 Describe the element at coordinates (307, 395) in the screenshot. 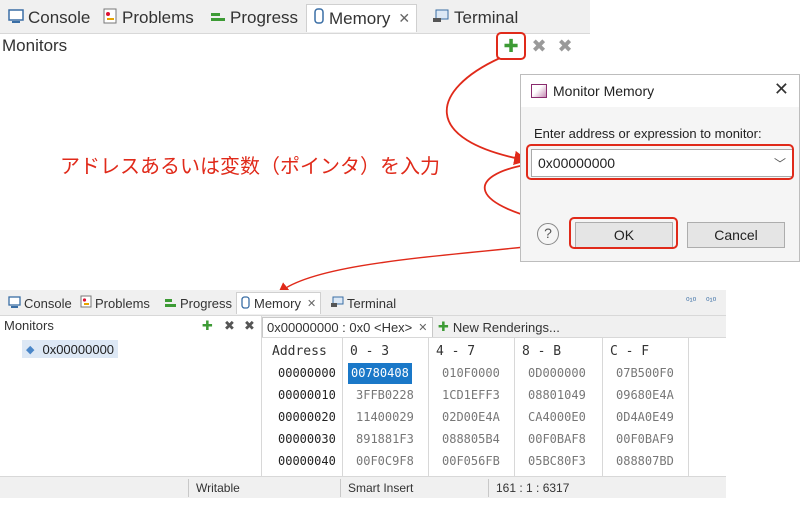

I see `row-address: 00000010` at that location.